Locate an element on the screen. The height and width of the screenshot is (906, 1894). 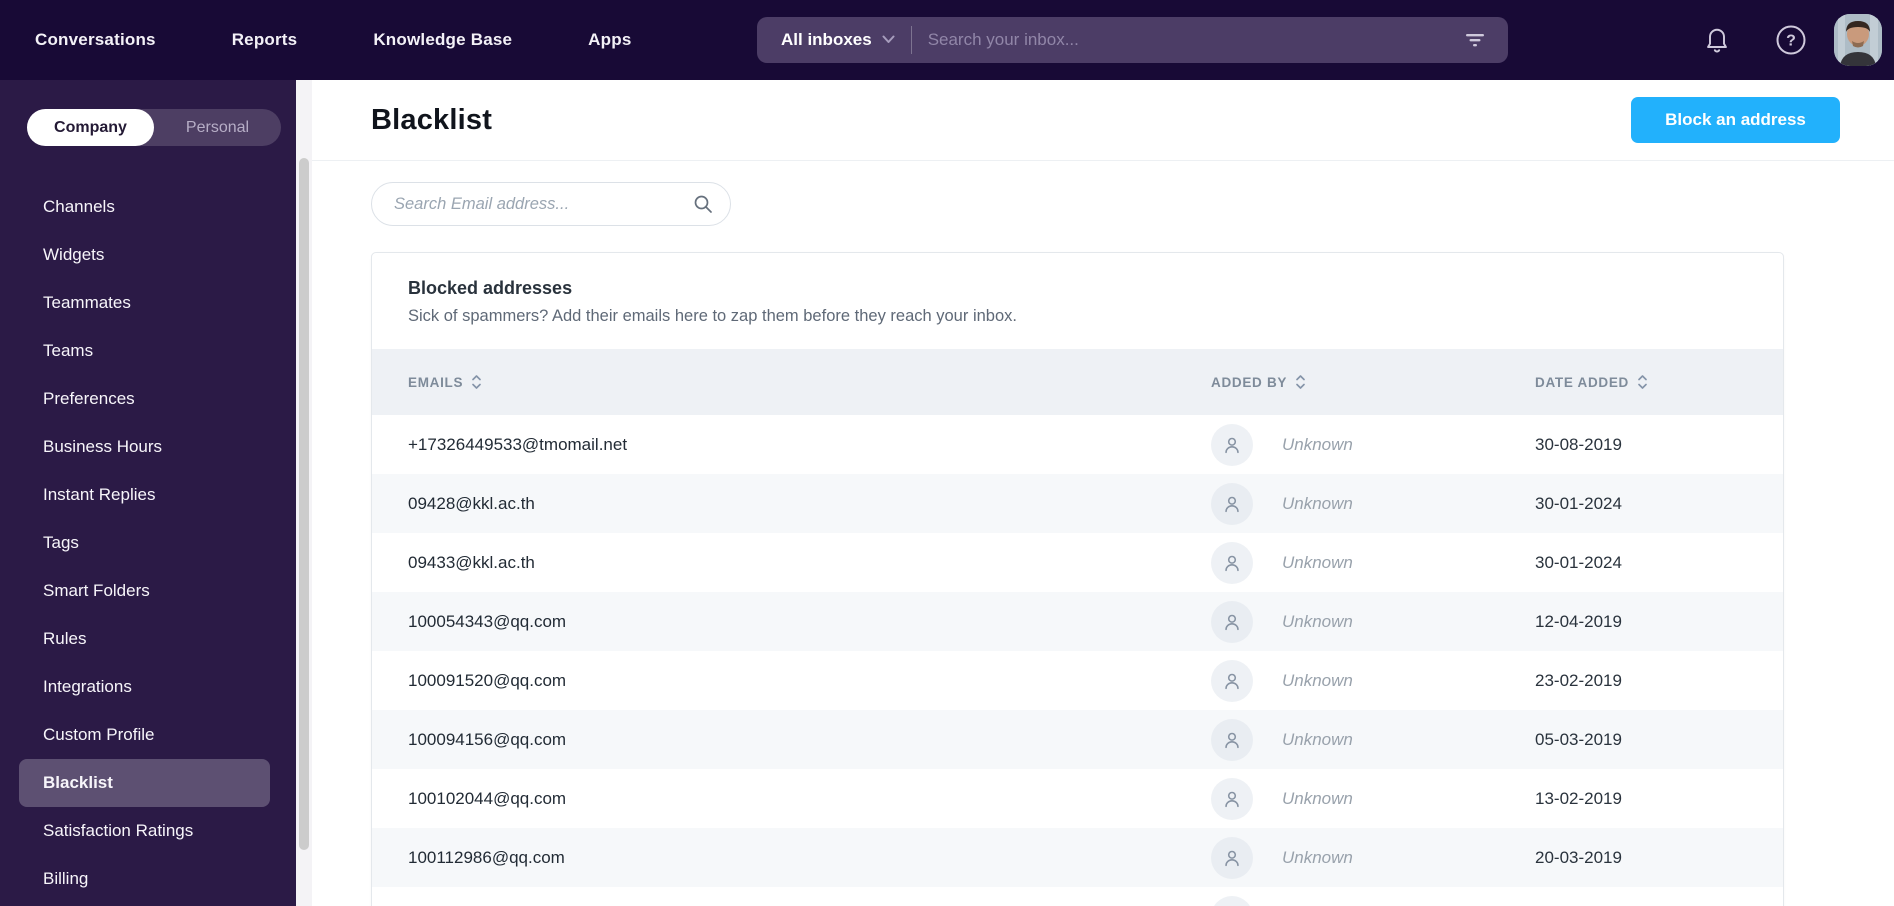
toggle-company: Company is located at coordinates (90, 127).